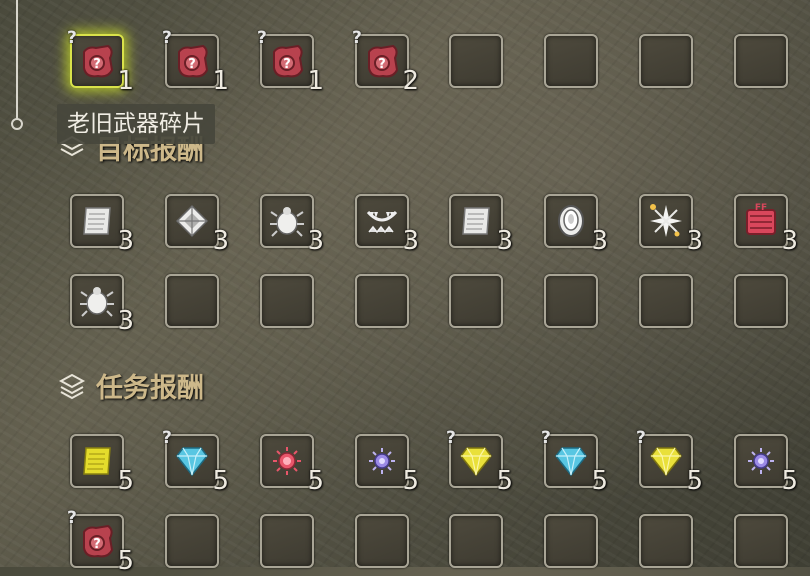  Describe the element at coordinates (150, 388) in the screenshot. I see `section-title: 任务报酬` at that location.